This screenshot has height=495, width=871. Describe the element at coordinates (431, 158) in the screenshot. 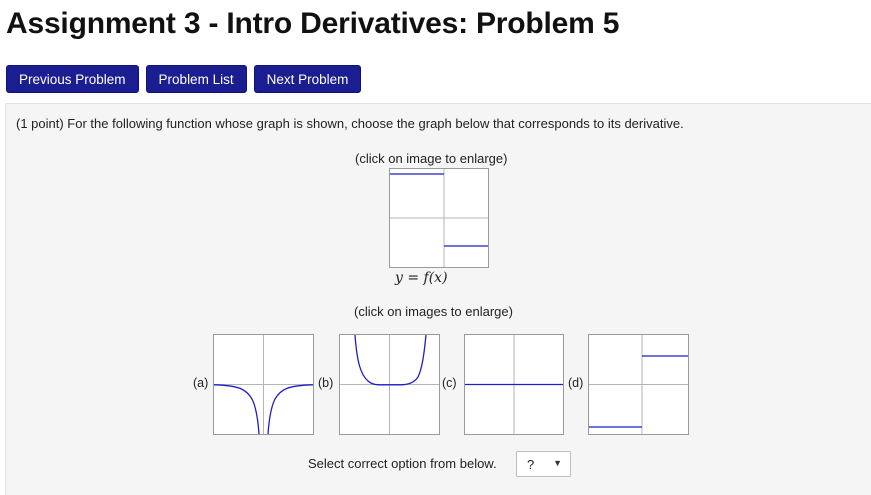

I see `enlarge-hint: (click on image to enlarge)` at that location.